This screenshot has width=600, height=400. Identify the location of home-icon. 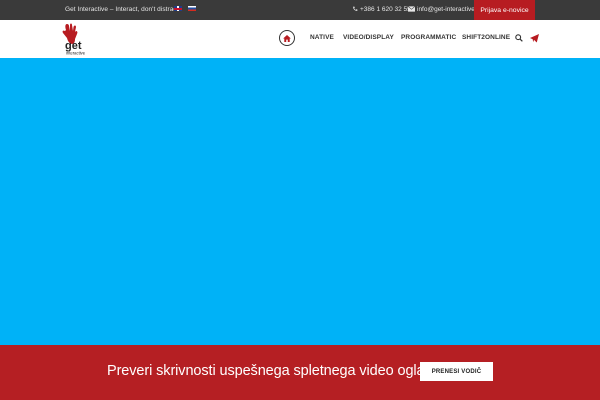
(287, 38).